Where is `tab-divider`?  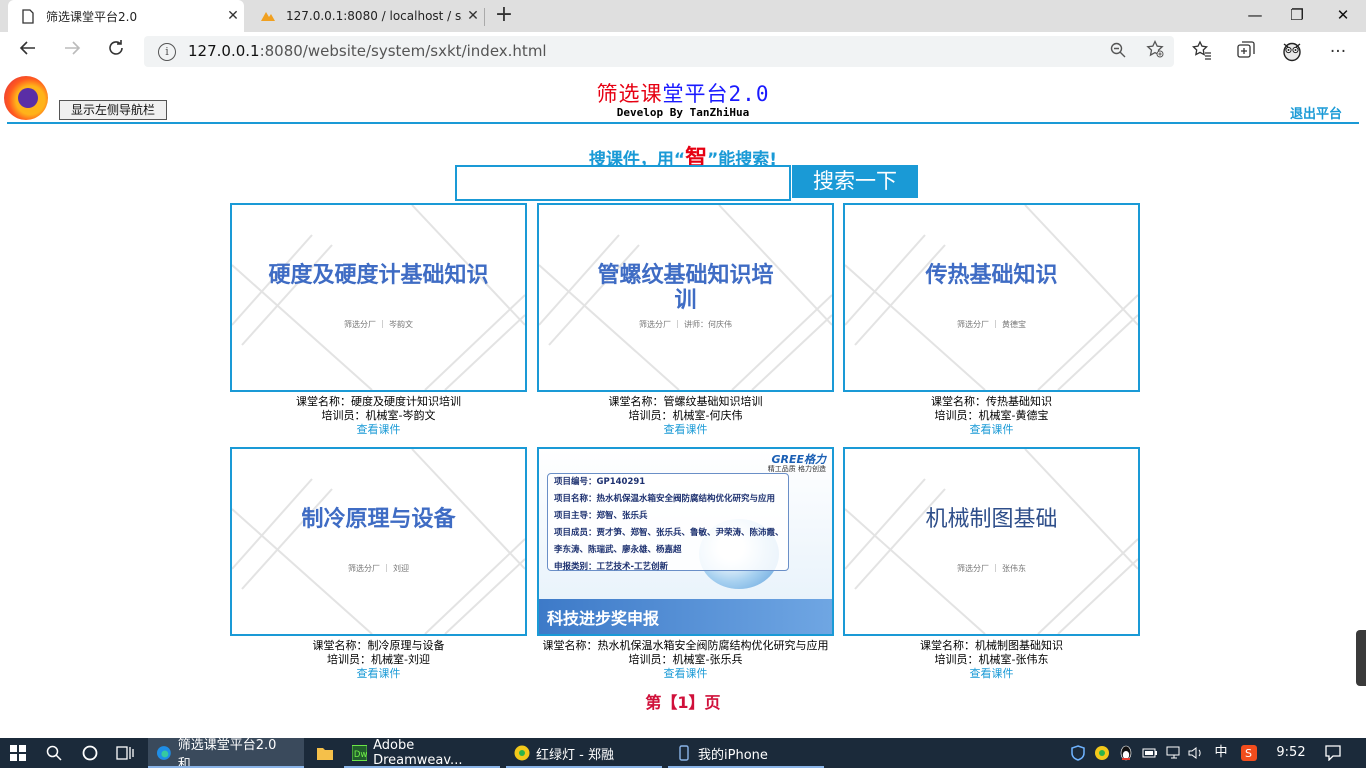 tab-divider is located at coordinates (484, 17).